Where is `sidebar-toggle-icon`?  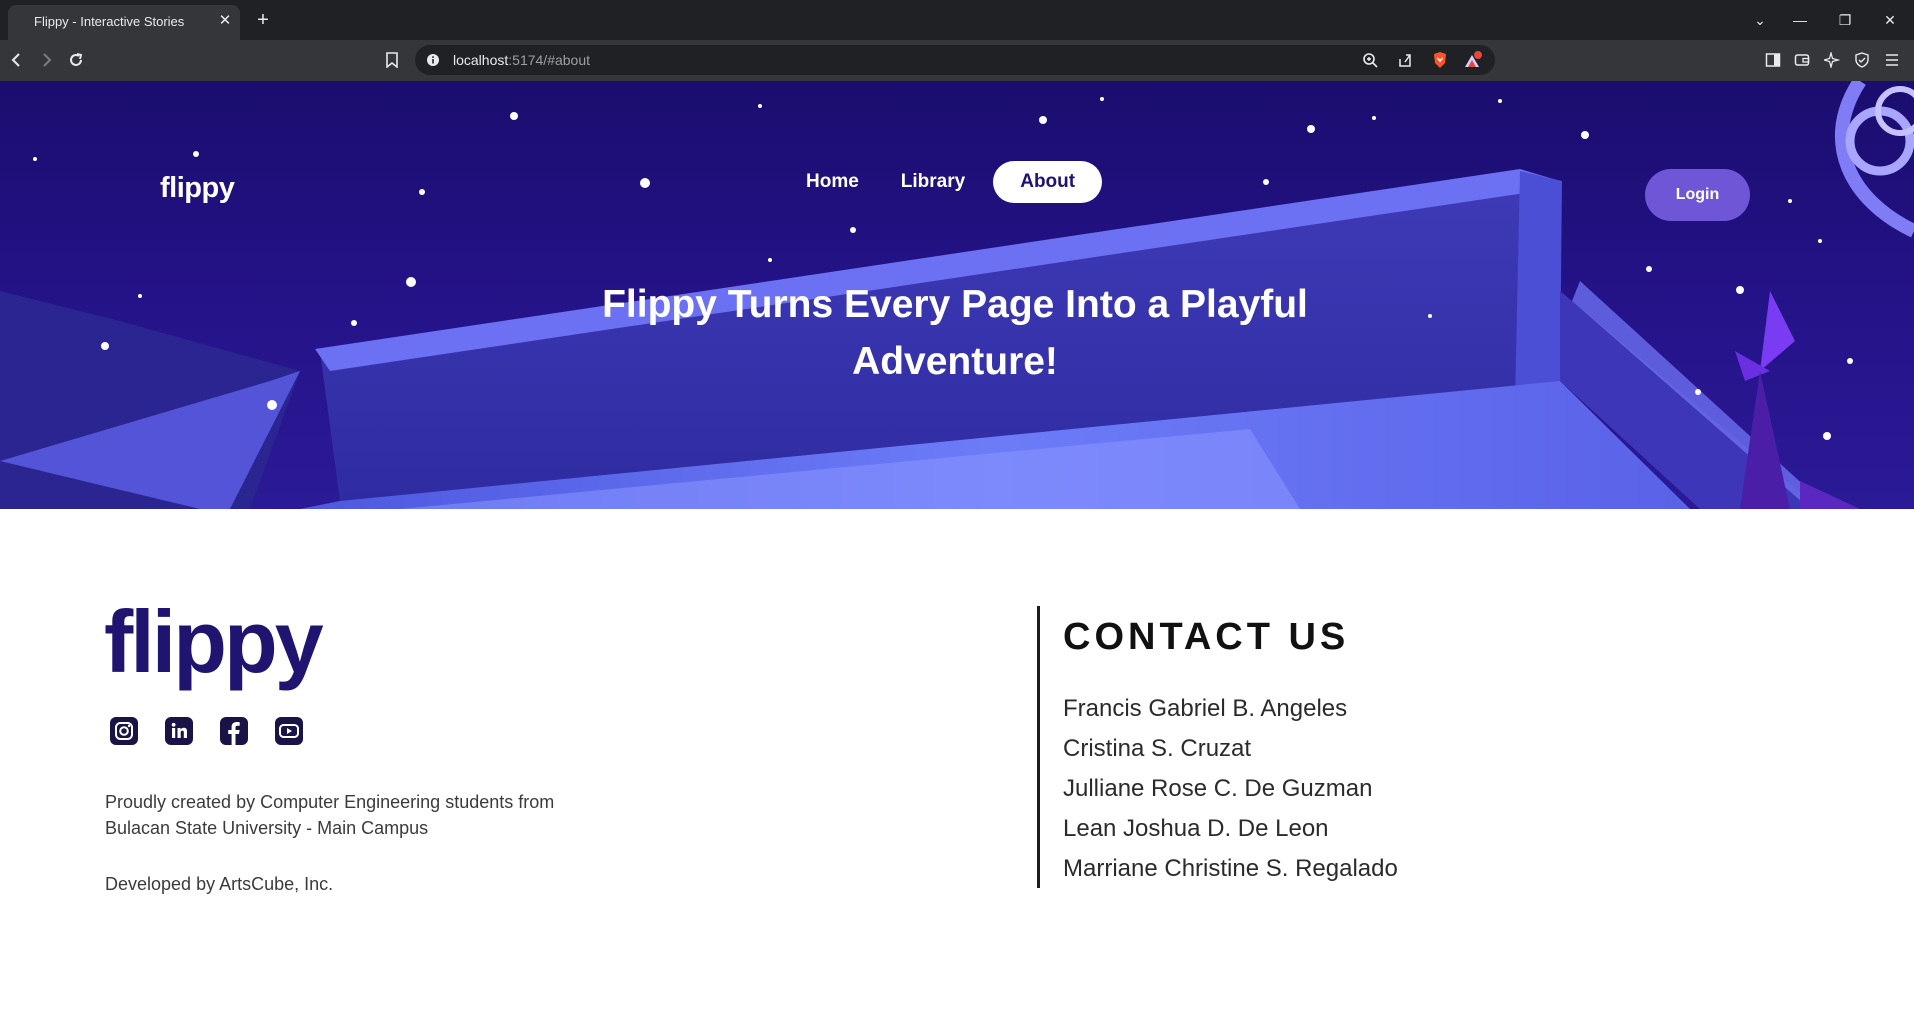 sidebar-toggle-icon is located at coordinates (1773, 60).